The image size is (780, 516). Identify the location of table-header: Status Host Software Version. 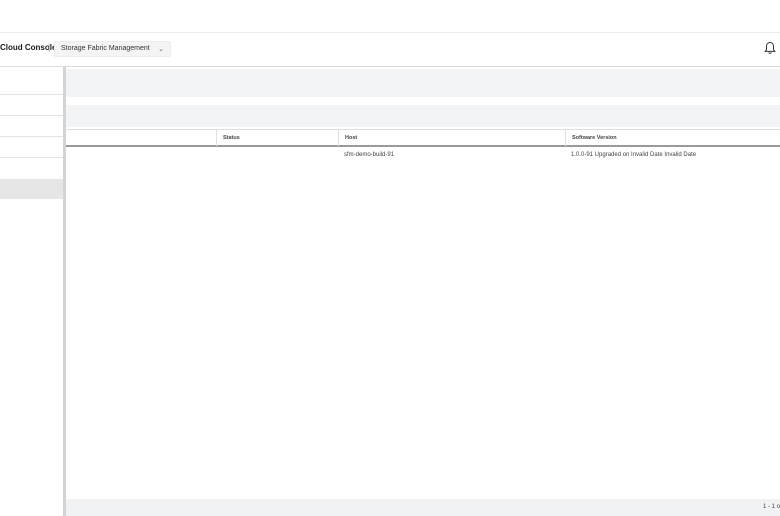
(423, 138).